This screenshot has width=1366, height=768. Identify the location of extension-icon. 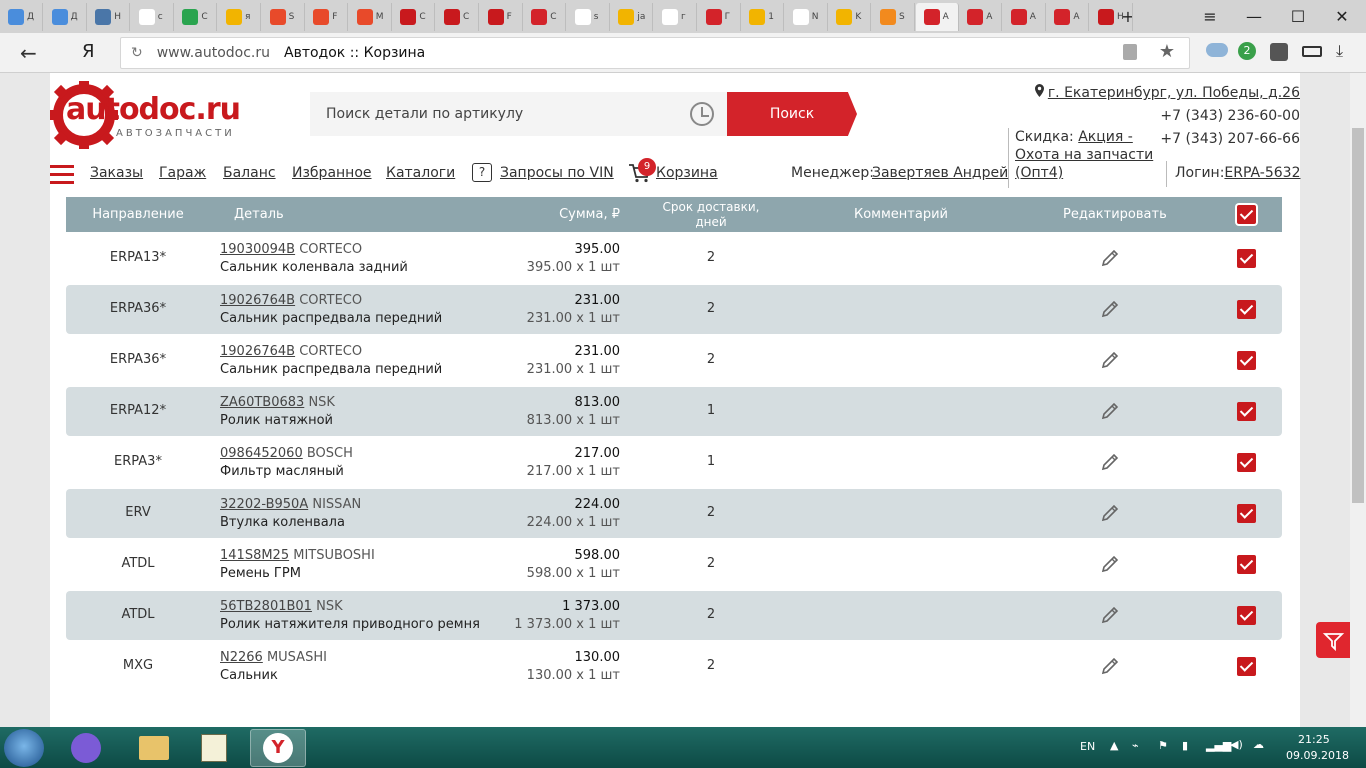
(1279, 52).